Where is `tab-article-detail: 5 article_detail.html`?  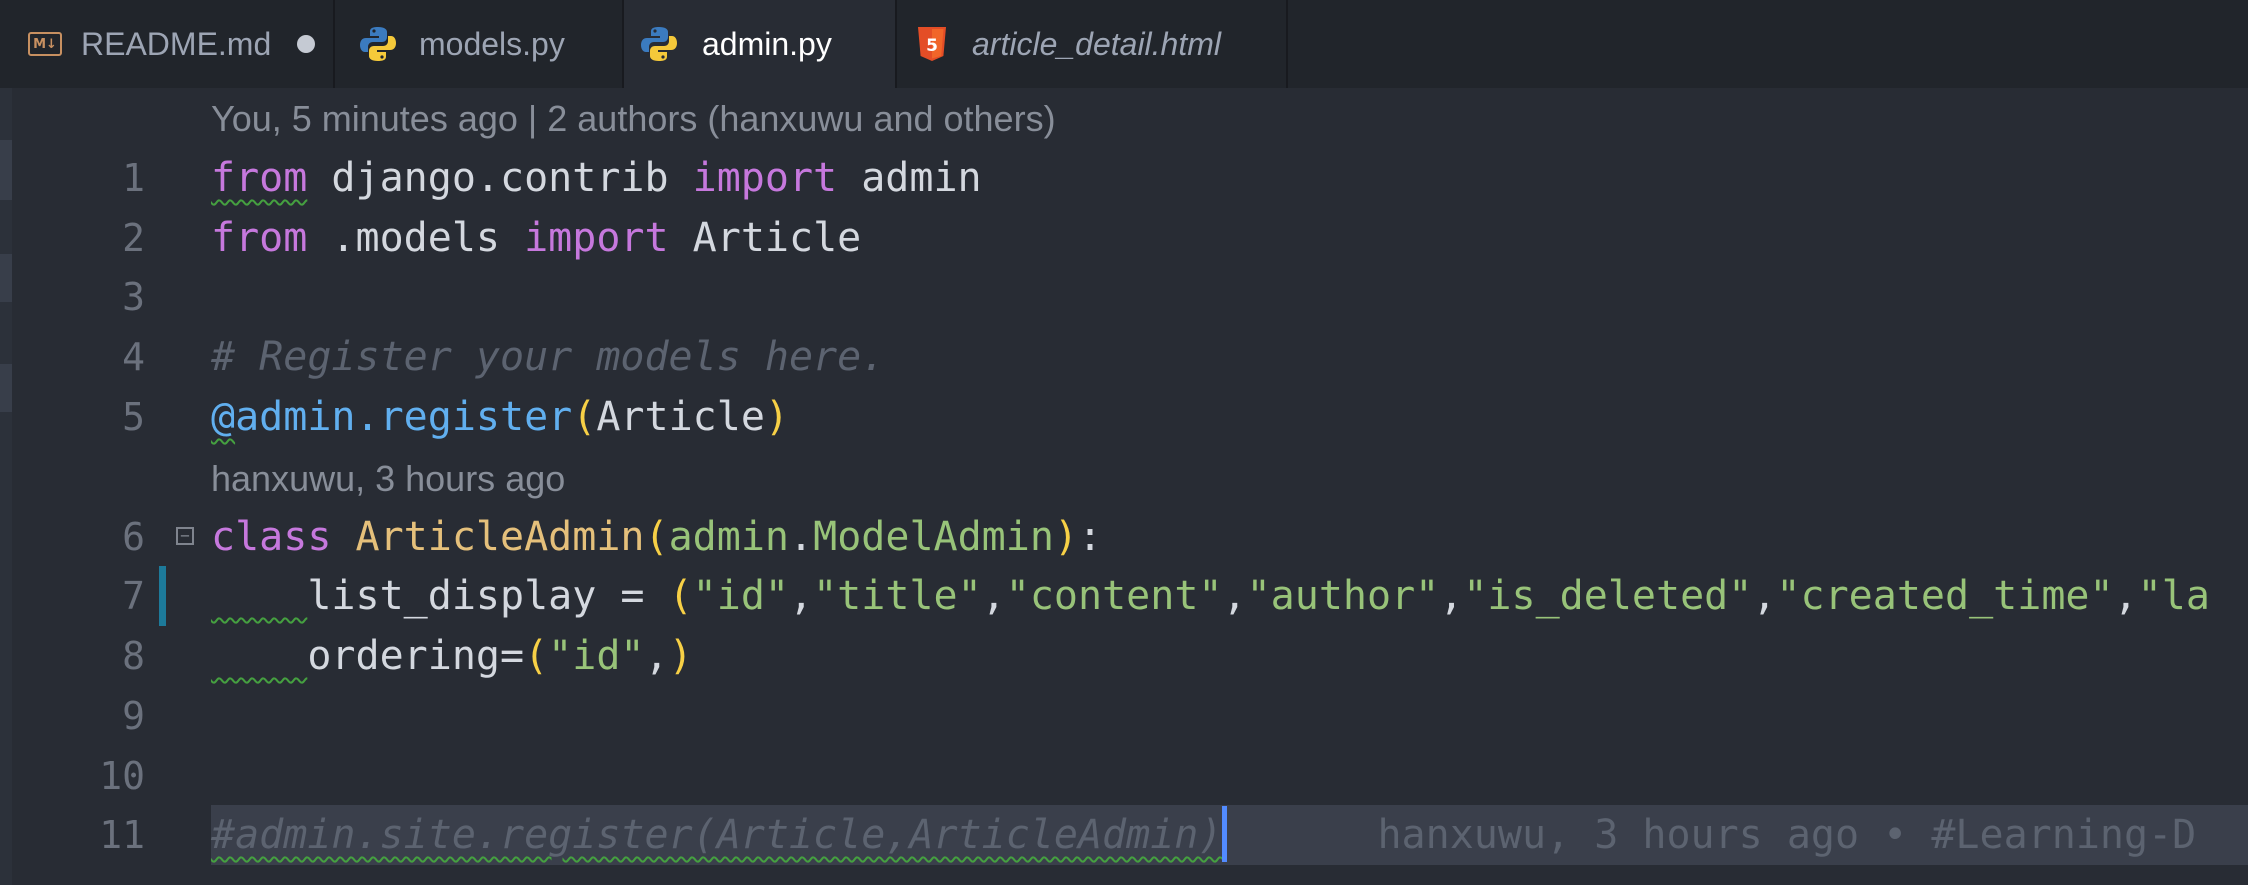 tab-article-detail: 5 article_detail.html is located at coordinates (1092, 44).